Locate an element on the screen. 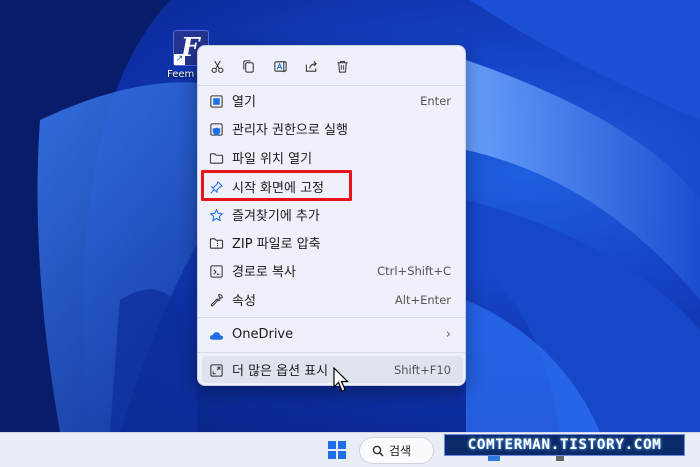 This screenshot has width=700, height=467. copy-icon is located at coordinates (248, 66).